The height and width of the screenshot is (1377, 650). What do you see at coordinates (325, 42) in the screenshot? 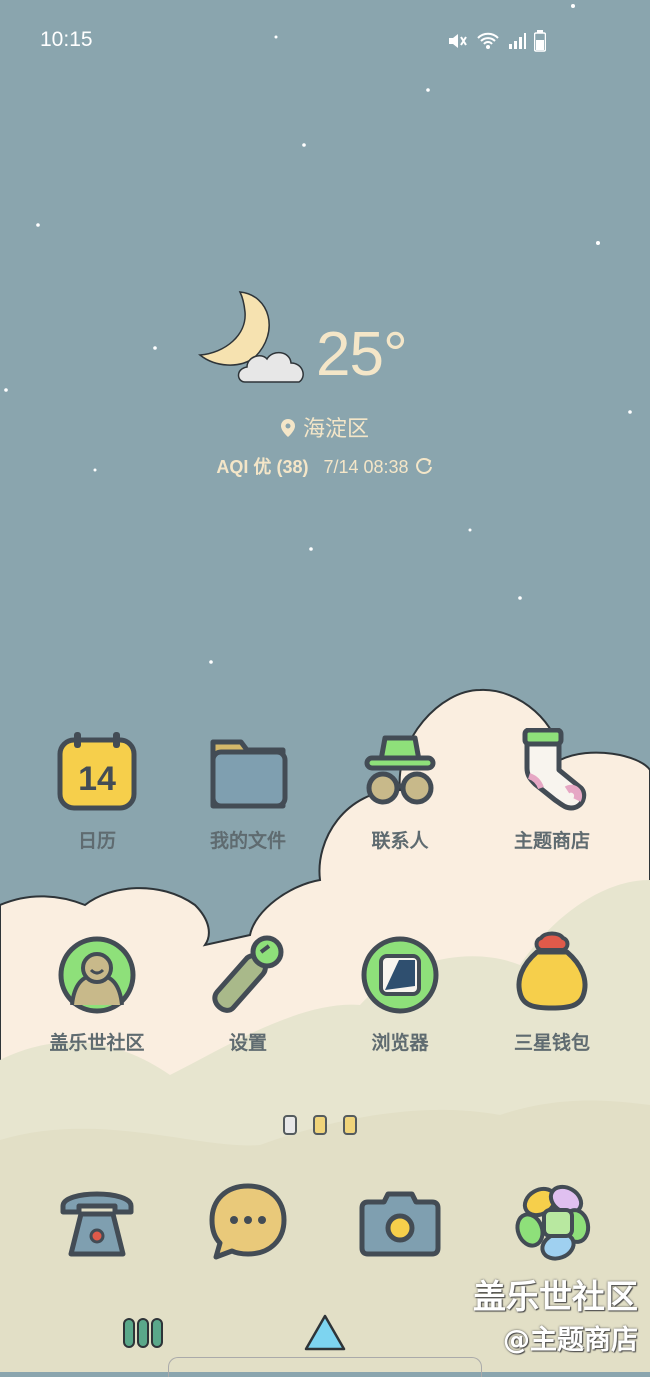
I see `status-bar: 10:15` at bounding box center [325, 42].